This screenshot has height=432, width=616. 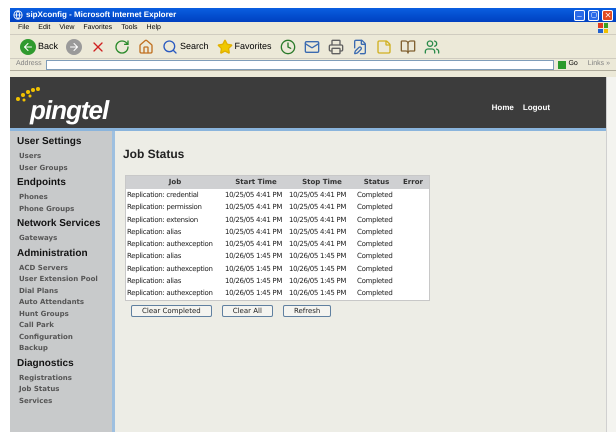 I want to click on sidebar-heading: Administration, so click(x=53, y=253).